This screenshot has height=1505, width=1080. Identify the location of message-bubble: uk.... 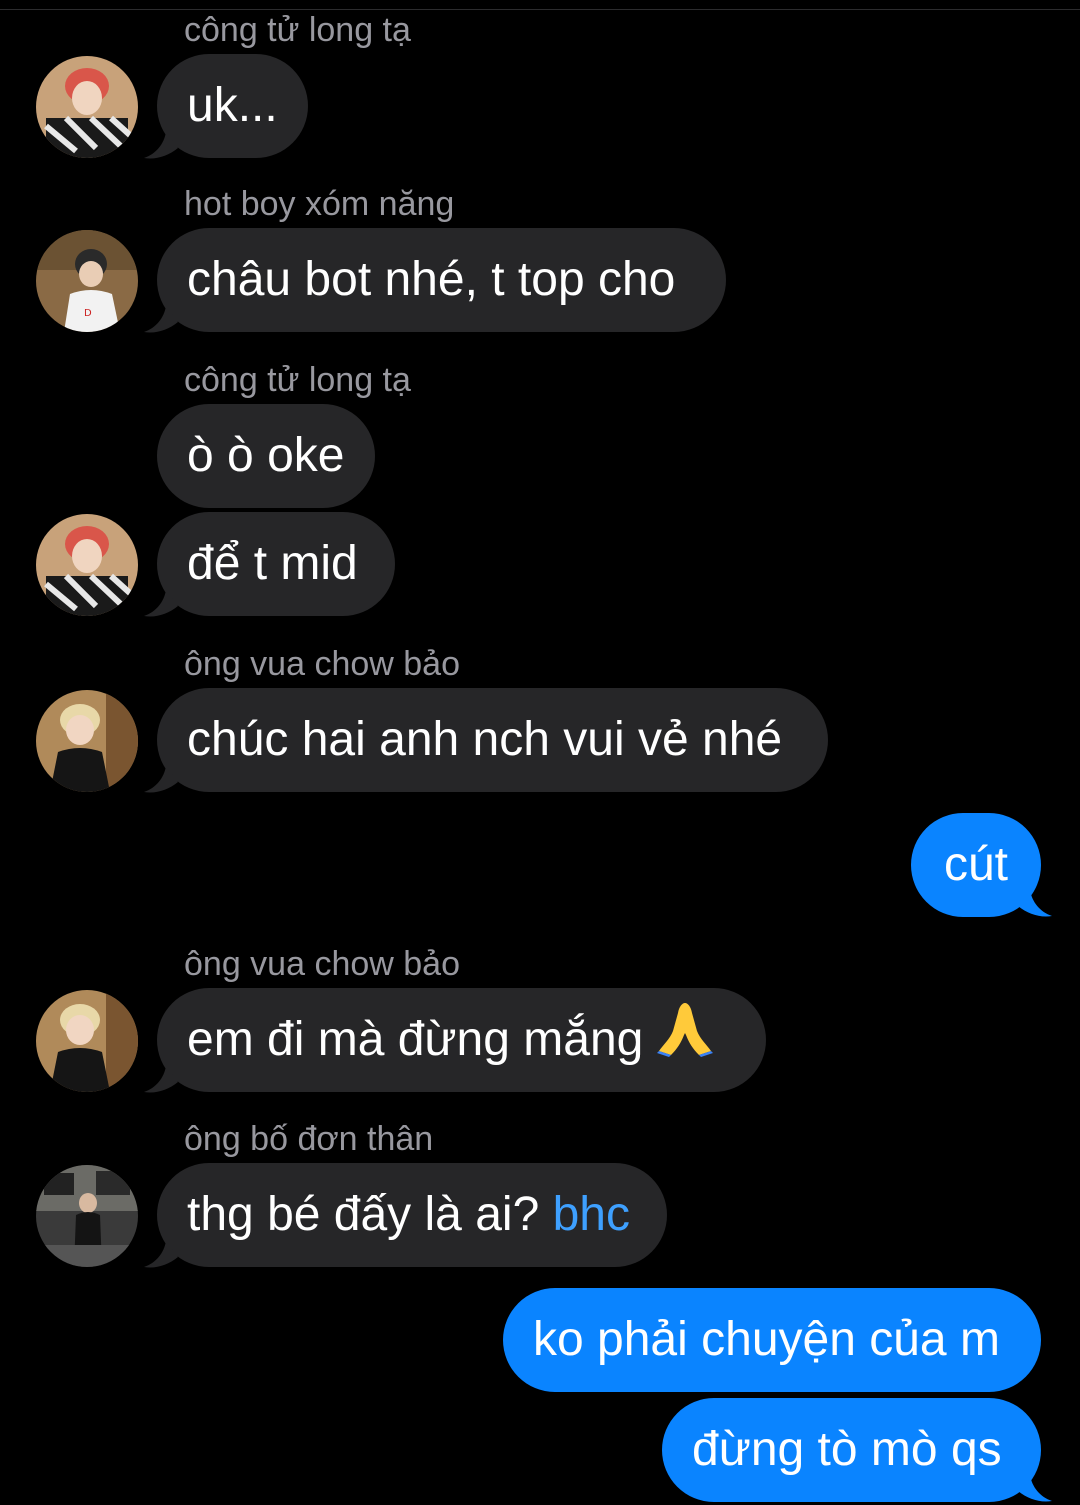
(232, 106).